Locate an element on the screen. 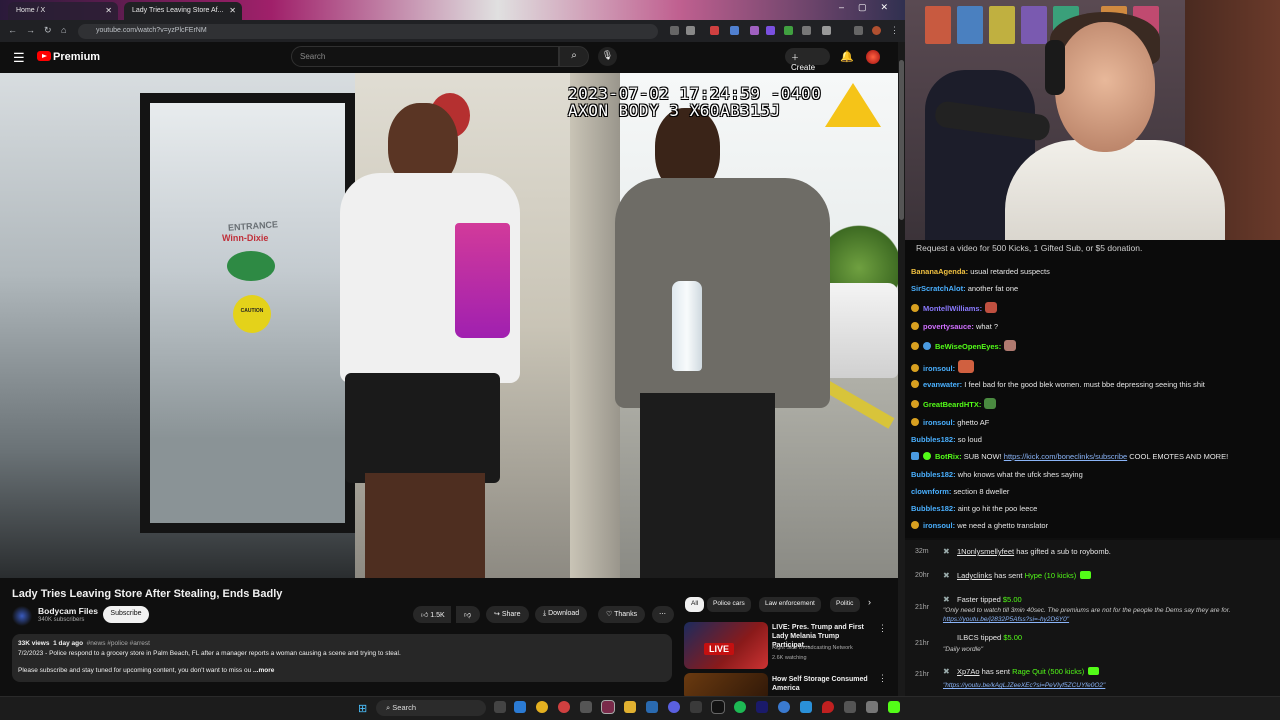 The width and height of the screenshot is (1280, 720). event-user: ILBCS is located at coordinates (968, 637).